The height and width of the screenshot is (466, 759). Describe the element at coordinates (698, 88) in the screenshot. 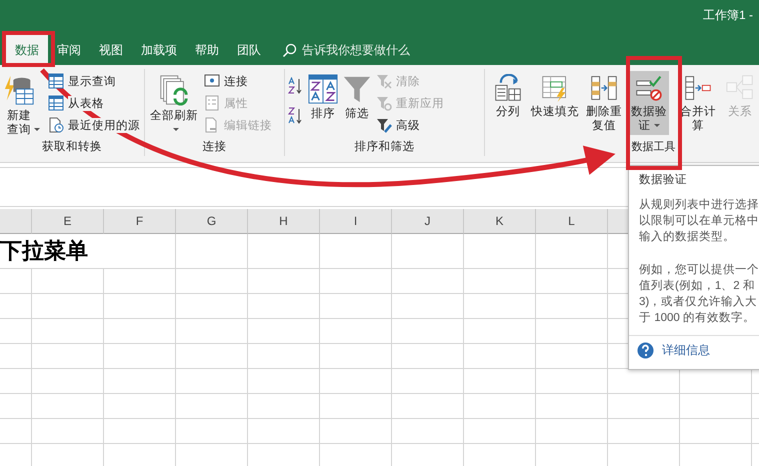

I see `consolidate-icon` at that location.